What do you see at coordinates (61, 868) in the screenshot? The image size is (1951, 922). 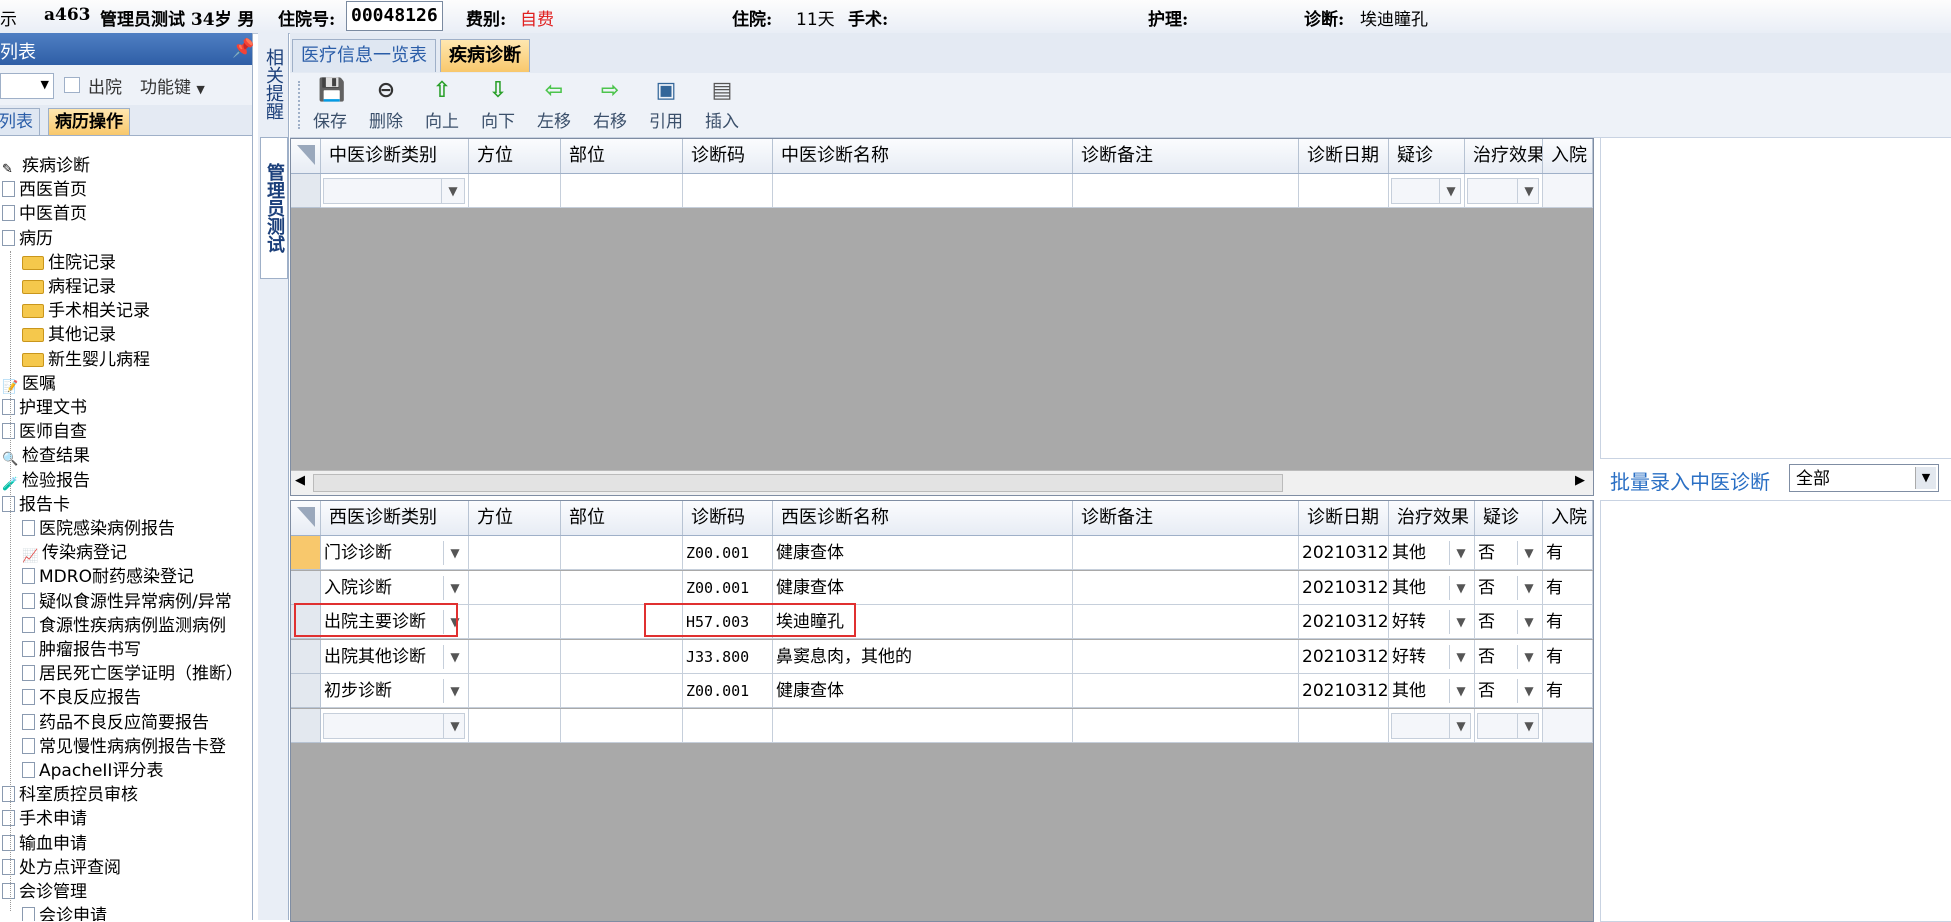 I see `tree-item: 处方点评查阅` at bounding box center [61, 868].